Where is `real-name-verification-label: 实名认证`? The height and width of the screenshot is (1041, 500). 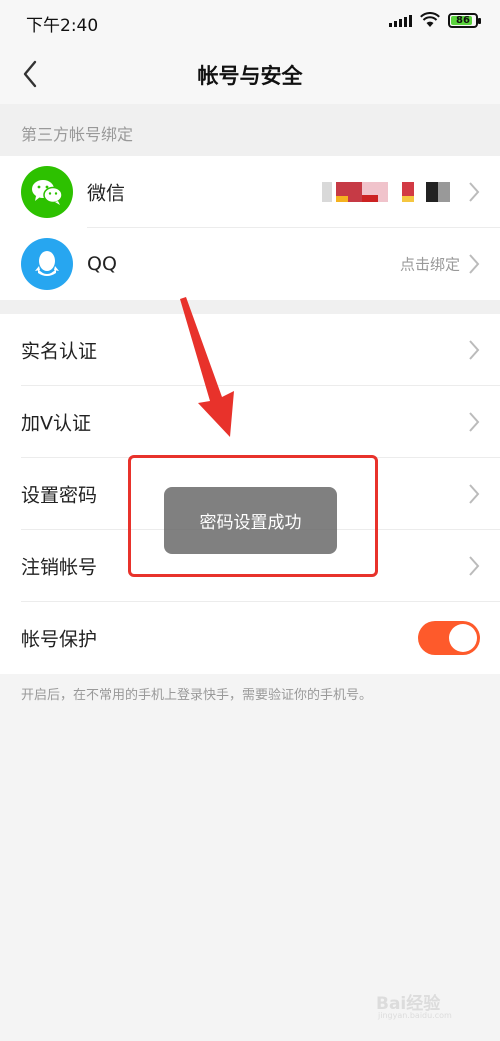 real-name-verification-label: 实名认证 is located at coordinates (59, 351).